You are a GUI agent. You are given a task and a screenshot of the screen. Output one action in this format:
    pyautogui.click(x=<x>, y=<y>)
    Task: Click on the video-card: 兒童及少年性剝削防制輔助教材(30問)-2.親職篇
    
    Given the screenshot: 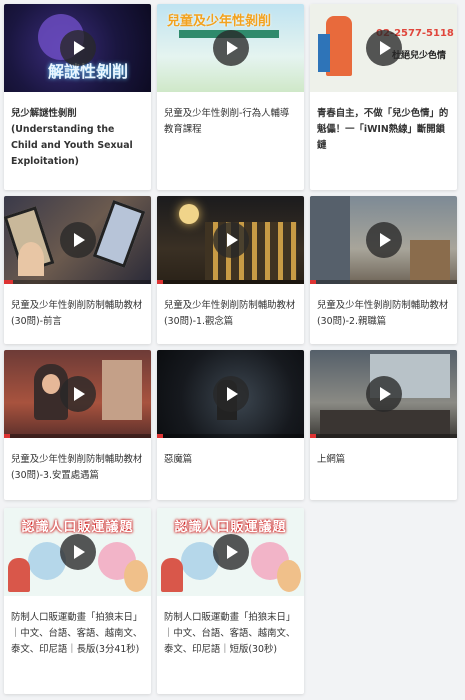 What is the action you would take?
    pyautogui.click(x=383, y=270)
    